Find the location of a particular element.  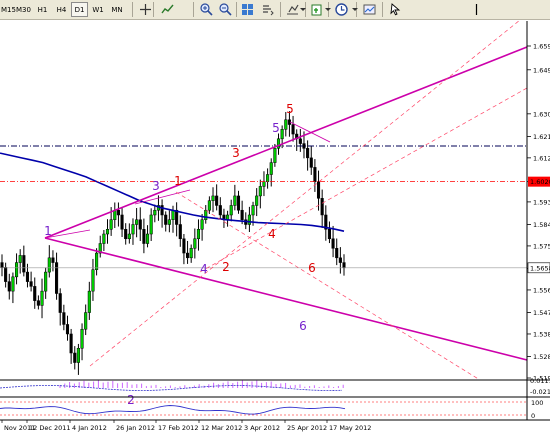

time-axis-label: 25 Apr 2012 is located at coordinates (307, 428).